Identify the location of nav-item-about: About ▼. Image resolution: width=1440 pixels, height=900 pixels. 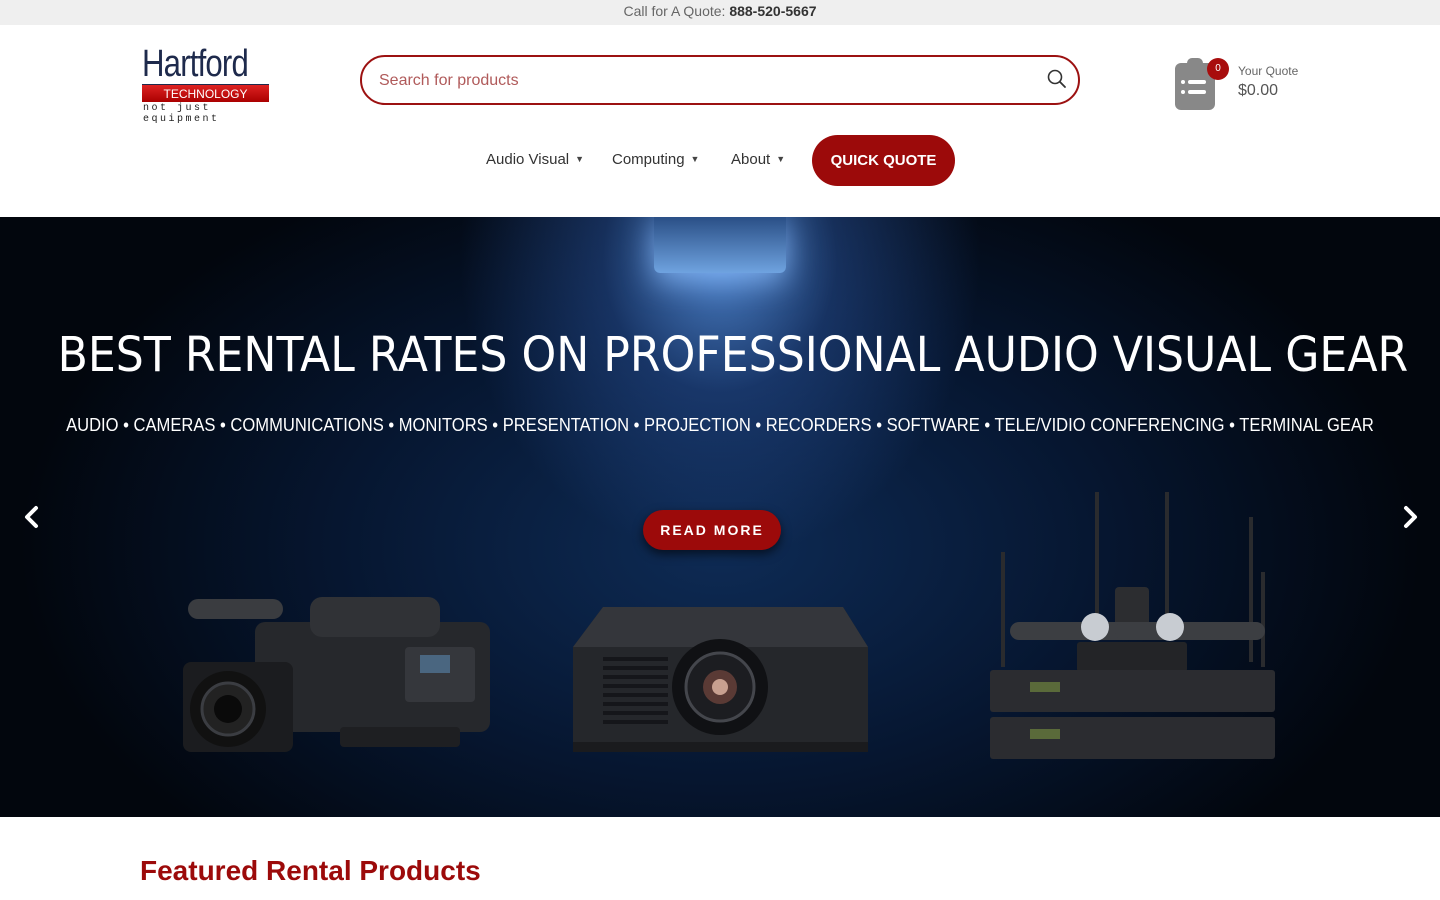
(758, 159).